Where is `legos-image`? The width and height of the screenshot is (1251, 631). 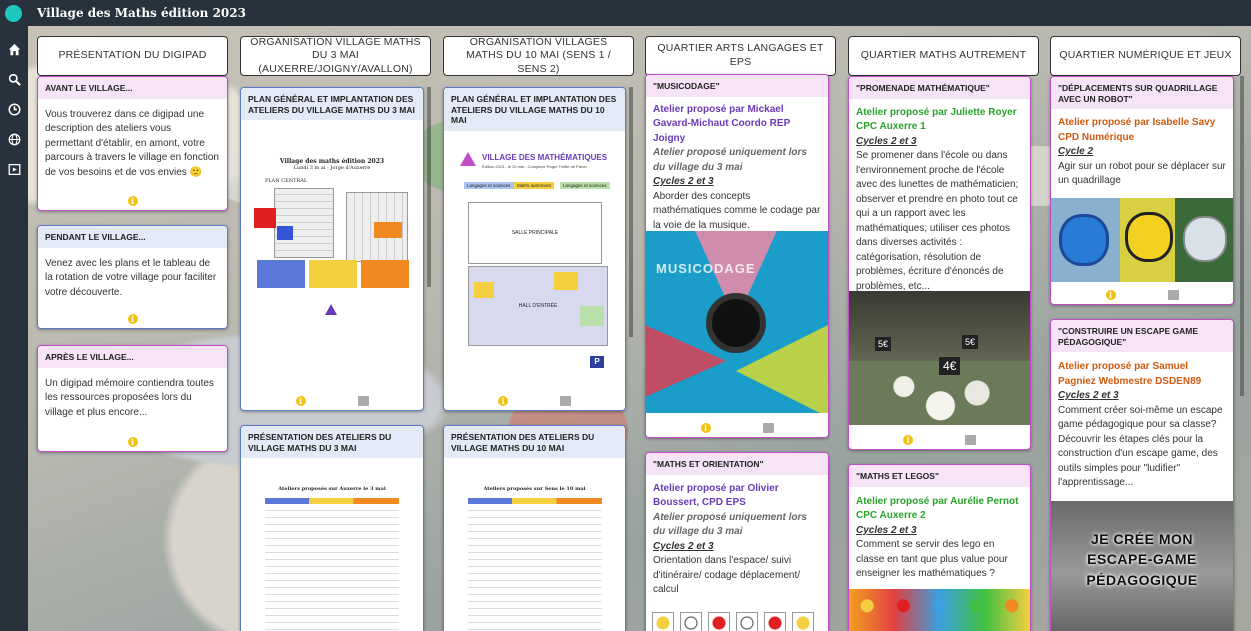 legos-image is located at coordinates (939, 610).